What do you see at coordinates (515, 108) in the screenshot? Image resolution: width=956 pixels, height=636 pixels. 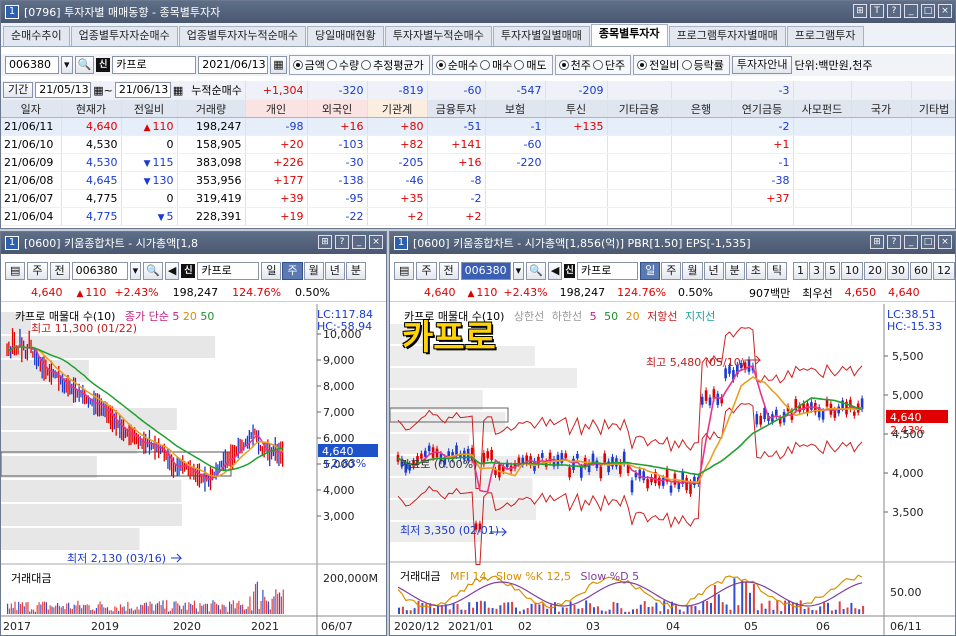 I see `column-header: 보험` at bounding box center [515, 108].